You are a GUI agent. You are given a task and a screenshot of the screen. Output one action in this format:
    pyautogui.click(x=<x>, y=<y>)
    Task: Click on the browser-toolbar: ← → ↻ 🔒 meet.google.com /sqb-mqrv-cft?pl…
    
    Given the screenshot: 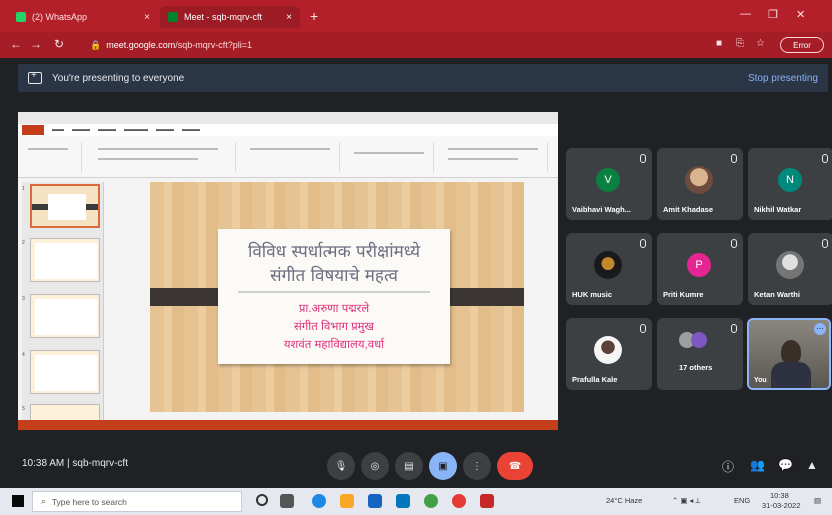 What is the action you would take?
    pyautogui.click(x=416, y=45)
    